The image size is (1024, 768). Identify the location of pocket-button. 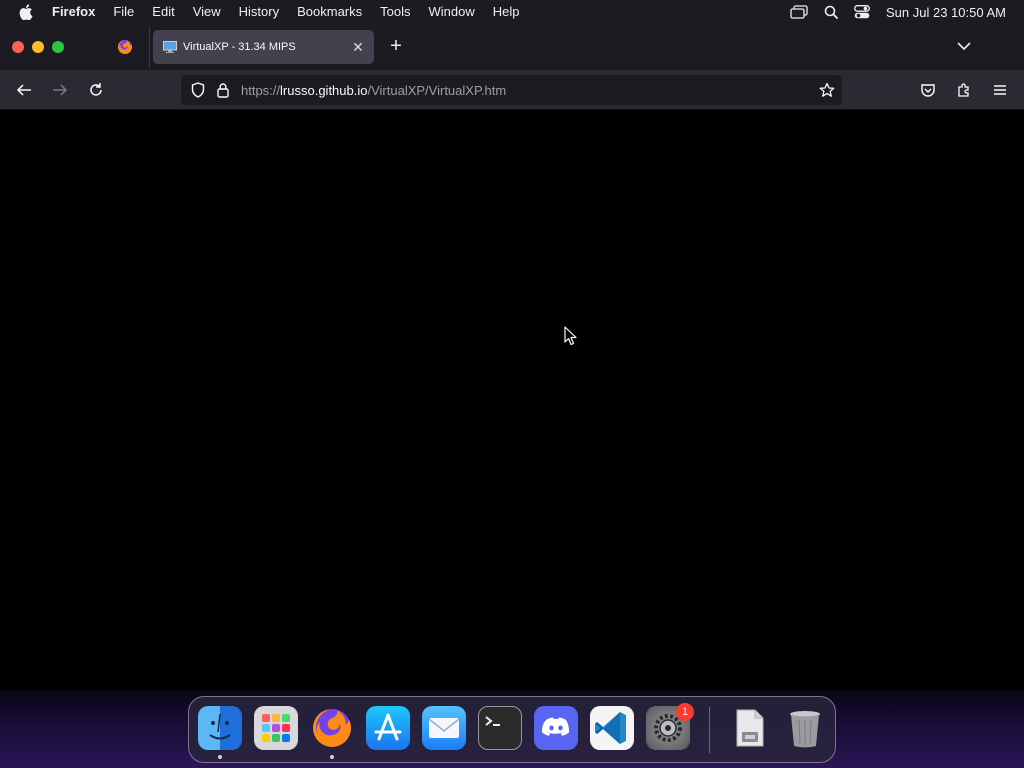
(928, 90).